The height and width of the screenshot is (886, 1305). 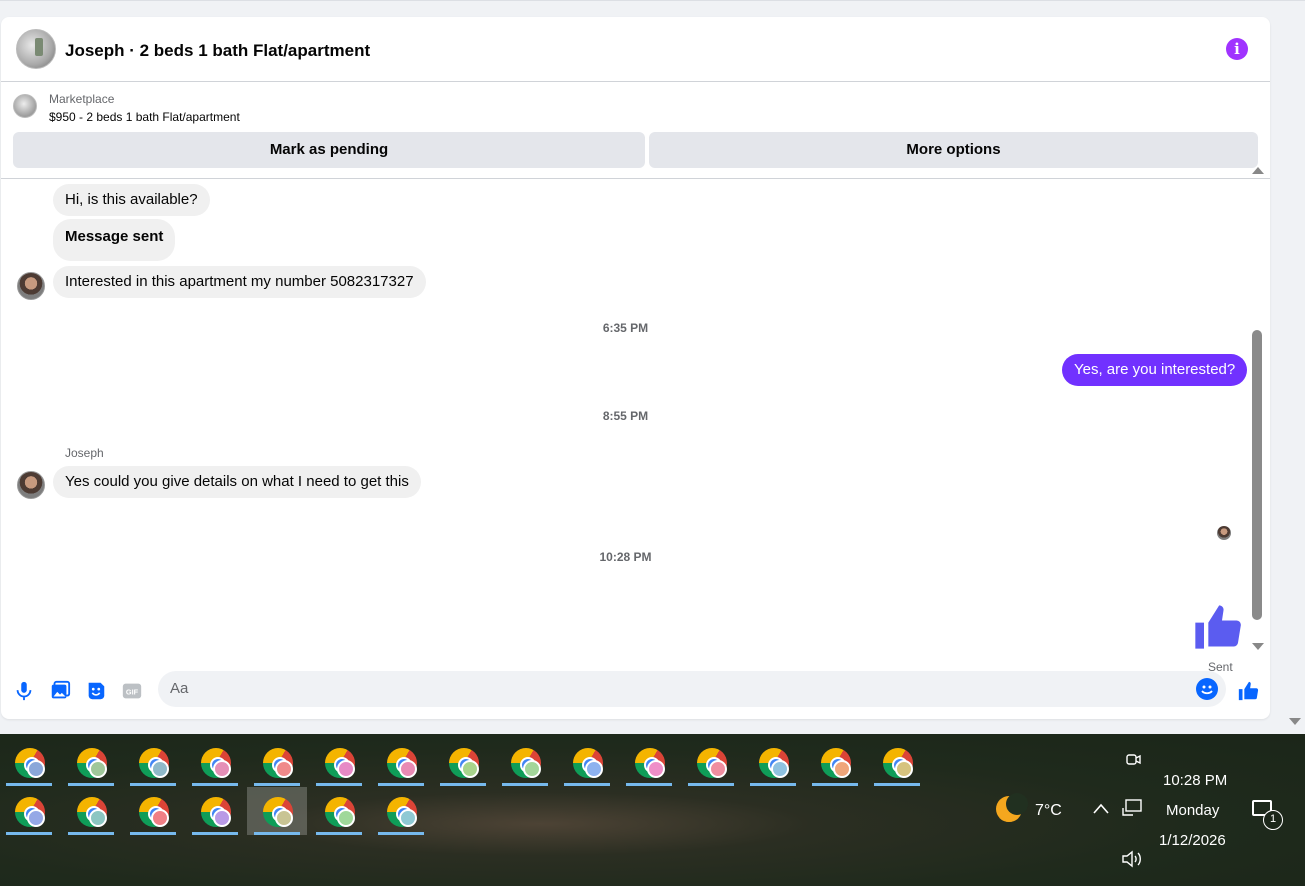 I want to click on more-options-button: More options, so click(x=953, y=150).